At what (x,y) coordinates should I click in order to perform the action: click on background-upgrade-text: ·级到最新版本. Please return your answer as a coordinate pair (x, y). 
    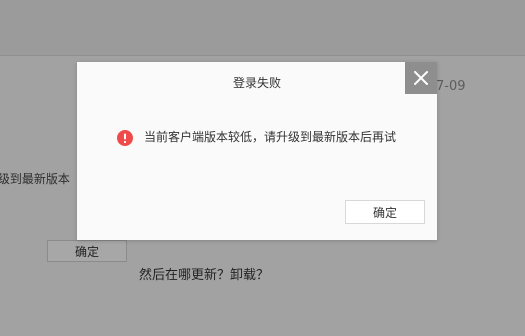
    Looking at the image, I should click on (35, 179).